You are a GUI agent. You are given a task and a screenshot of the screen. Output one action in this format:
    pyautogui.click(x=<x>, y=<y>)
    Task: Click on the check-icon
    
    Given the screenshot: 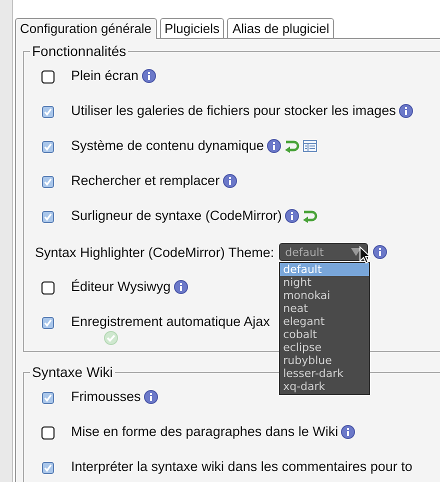 What is the action you would take?
    pyautogui.click(x=111, y=338)
    